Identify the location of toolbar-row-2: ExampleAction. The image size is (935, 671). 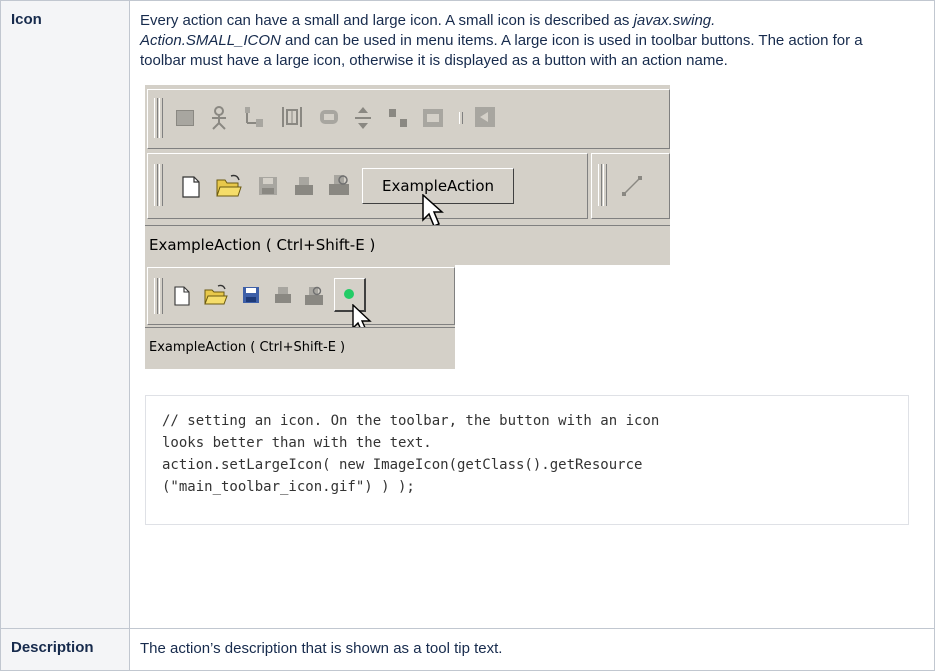
(367, 190).